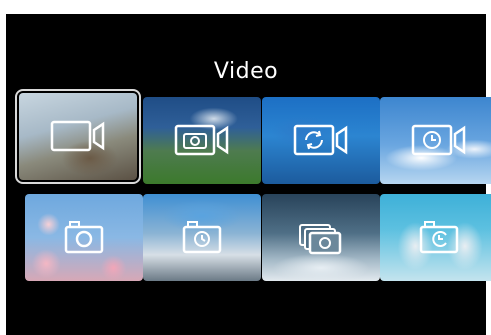 Image resolution: width=491 pixels, height=335 pixels. I want to click on video-camera-photo-icon, so click(201, 140).